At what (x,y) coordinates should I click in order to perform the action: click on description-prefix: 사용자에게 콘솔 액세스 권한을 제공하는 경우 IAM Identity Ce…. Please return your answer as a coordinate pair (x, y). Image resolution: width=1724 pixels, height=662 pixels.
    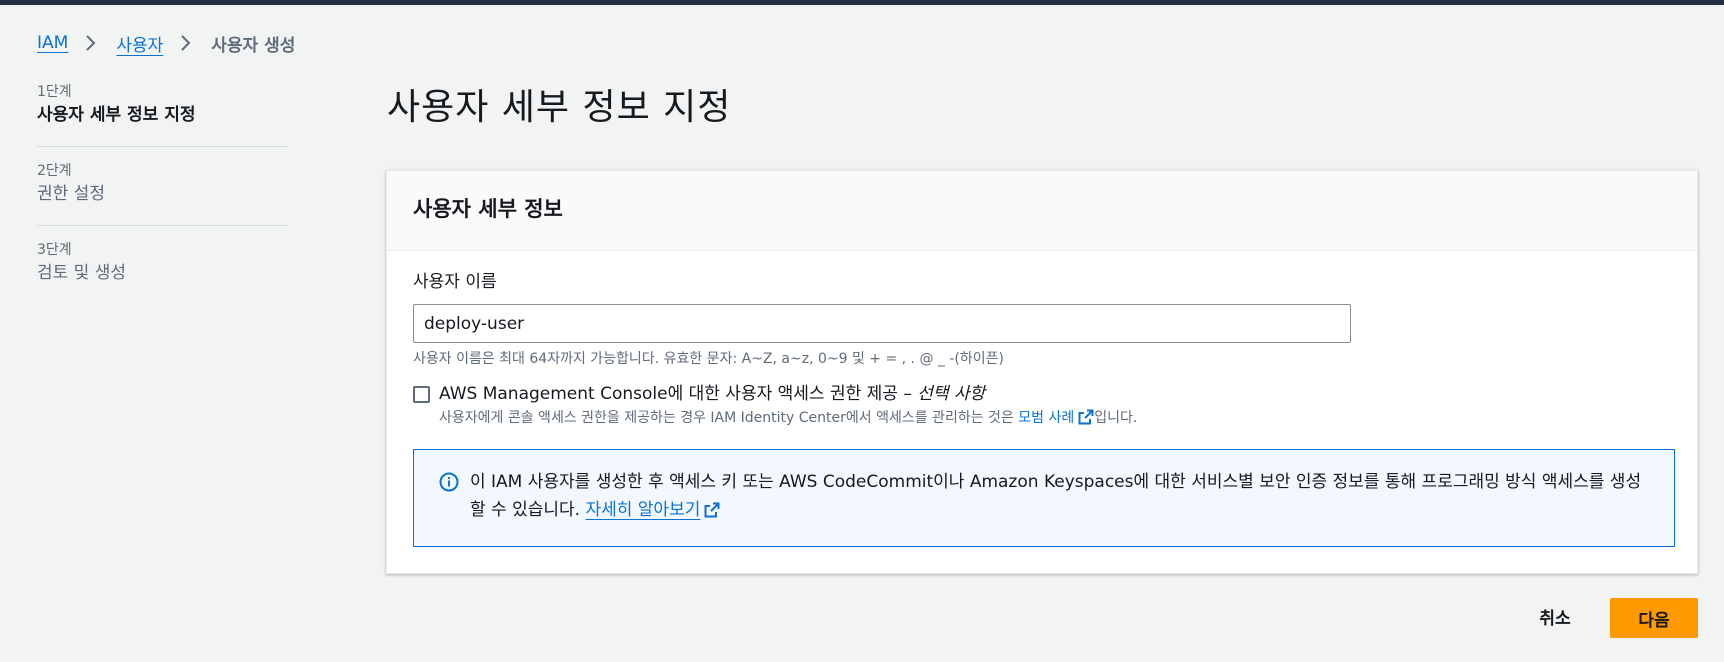
    Looking at the image, I should click on (729, 418).